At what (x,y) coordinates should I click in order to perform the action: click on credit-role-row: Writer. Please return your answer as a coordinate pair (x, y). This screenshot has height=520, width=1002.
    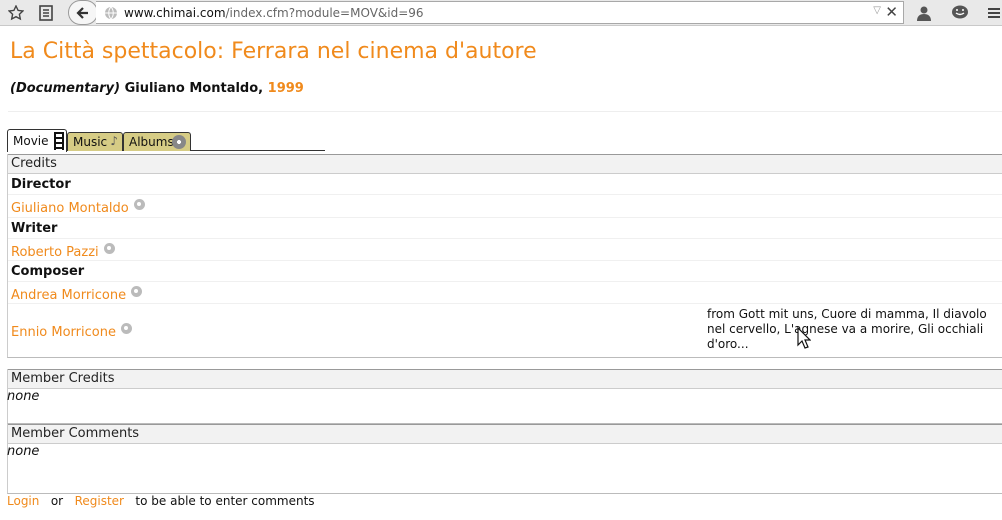
    Looking at the image, I should click on (505, 228).